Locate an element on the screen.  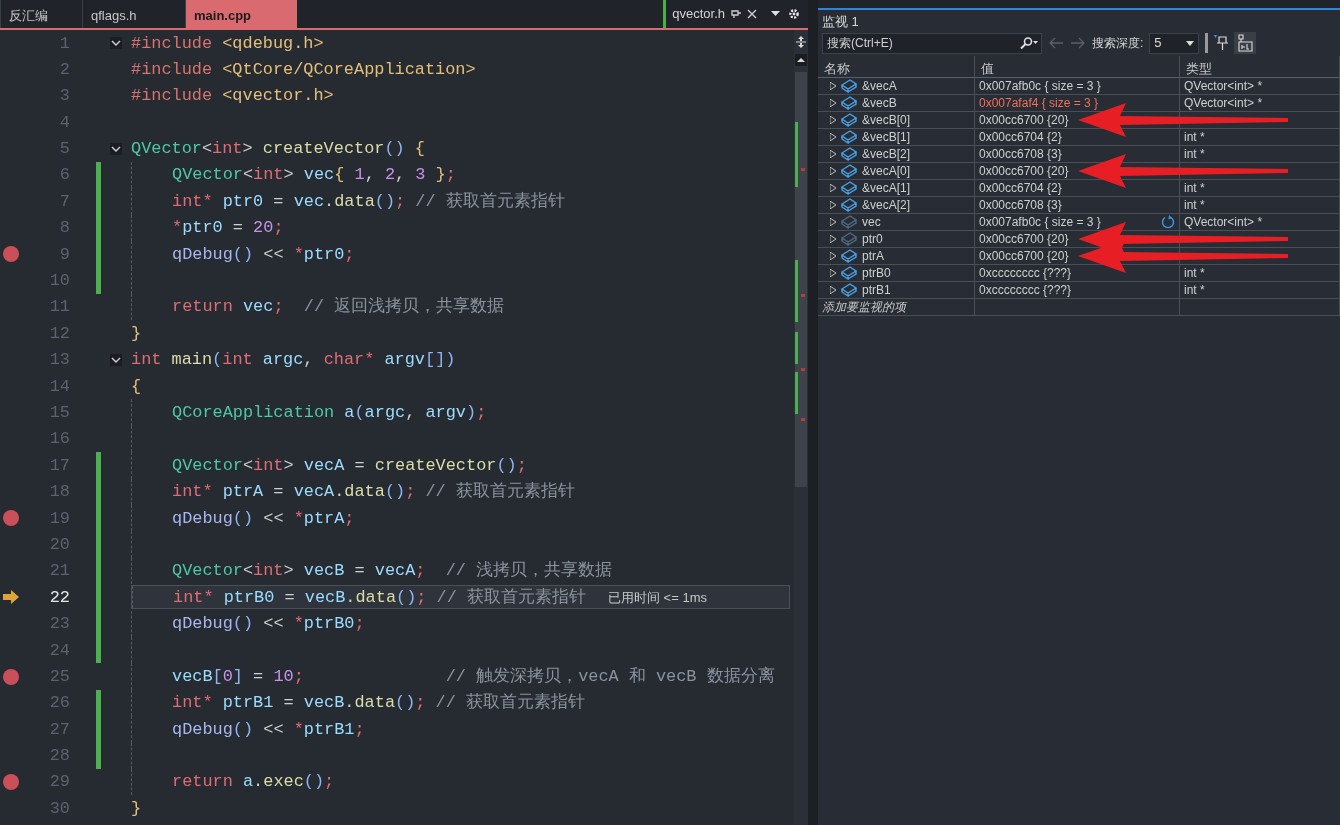
line-number: 24 is located at coordinates (59, 650).